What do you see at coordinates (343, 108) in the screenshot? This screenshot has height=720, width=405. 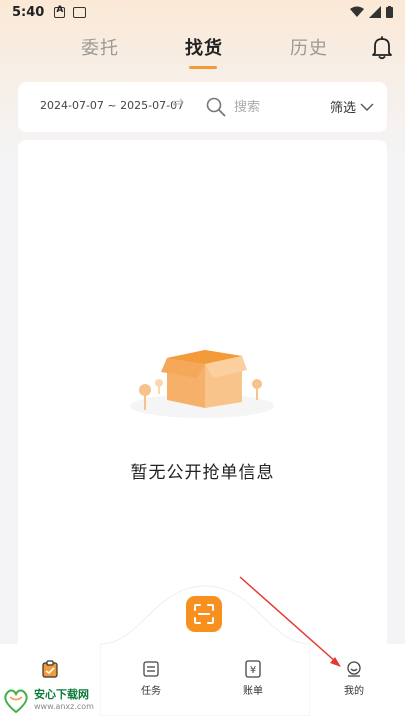 I see `filter-label: 筛选` at bounding box center [343, 108].